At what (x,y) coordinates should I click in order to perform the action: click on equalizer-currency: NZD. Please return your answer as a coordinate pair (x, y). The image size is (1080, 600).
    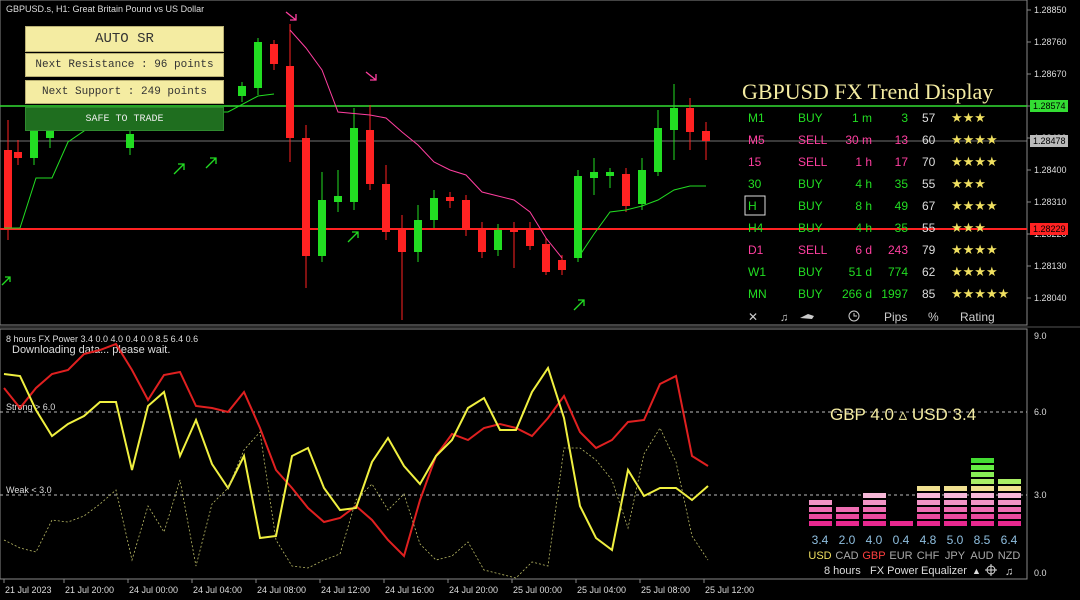
    Looking at the image, I should click on (1009, 556).